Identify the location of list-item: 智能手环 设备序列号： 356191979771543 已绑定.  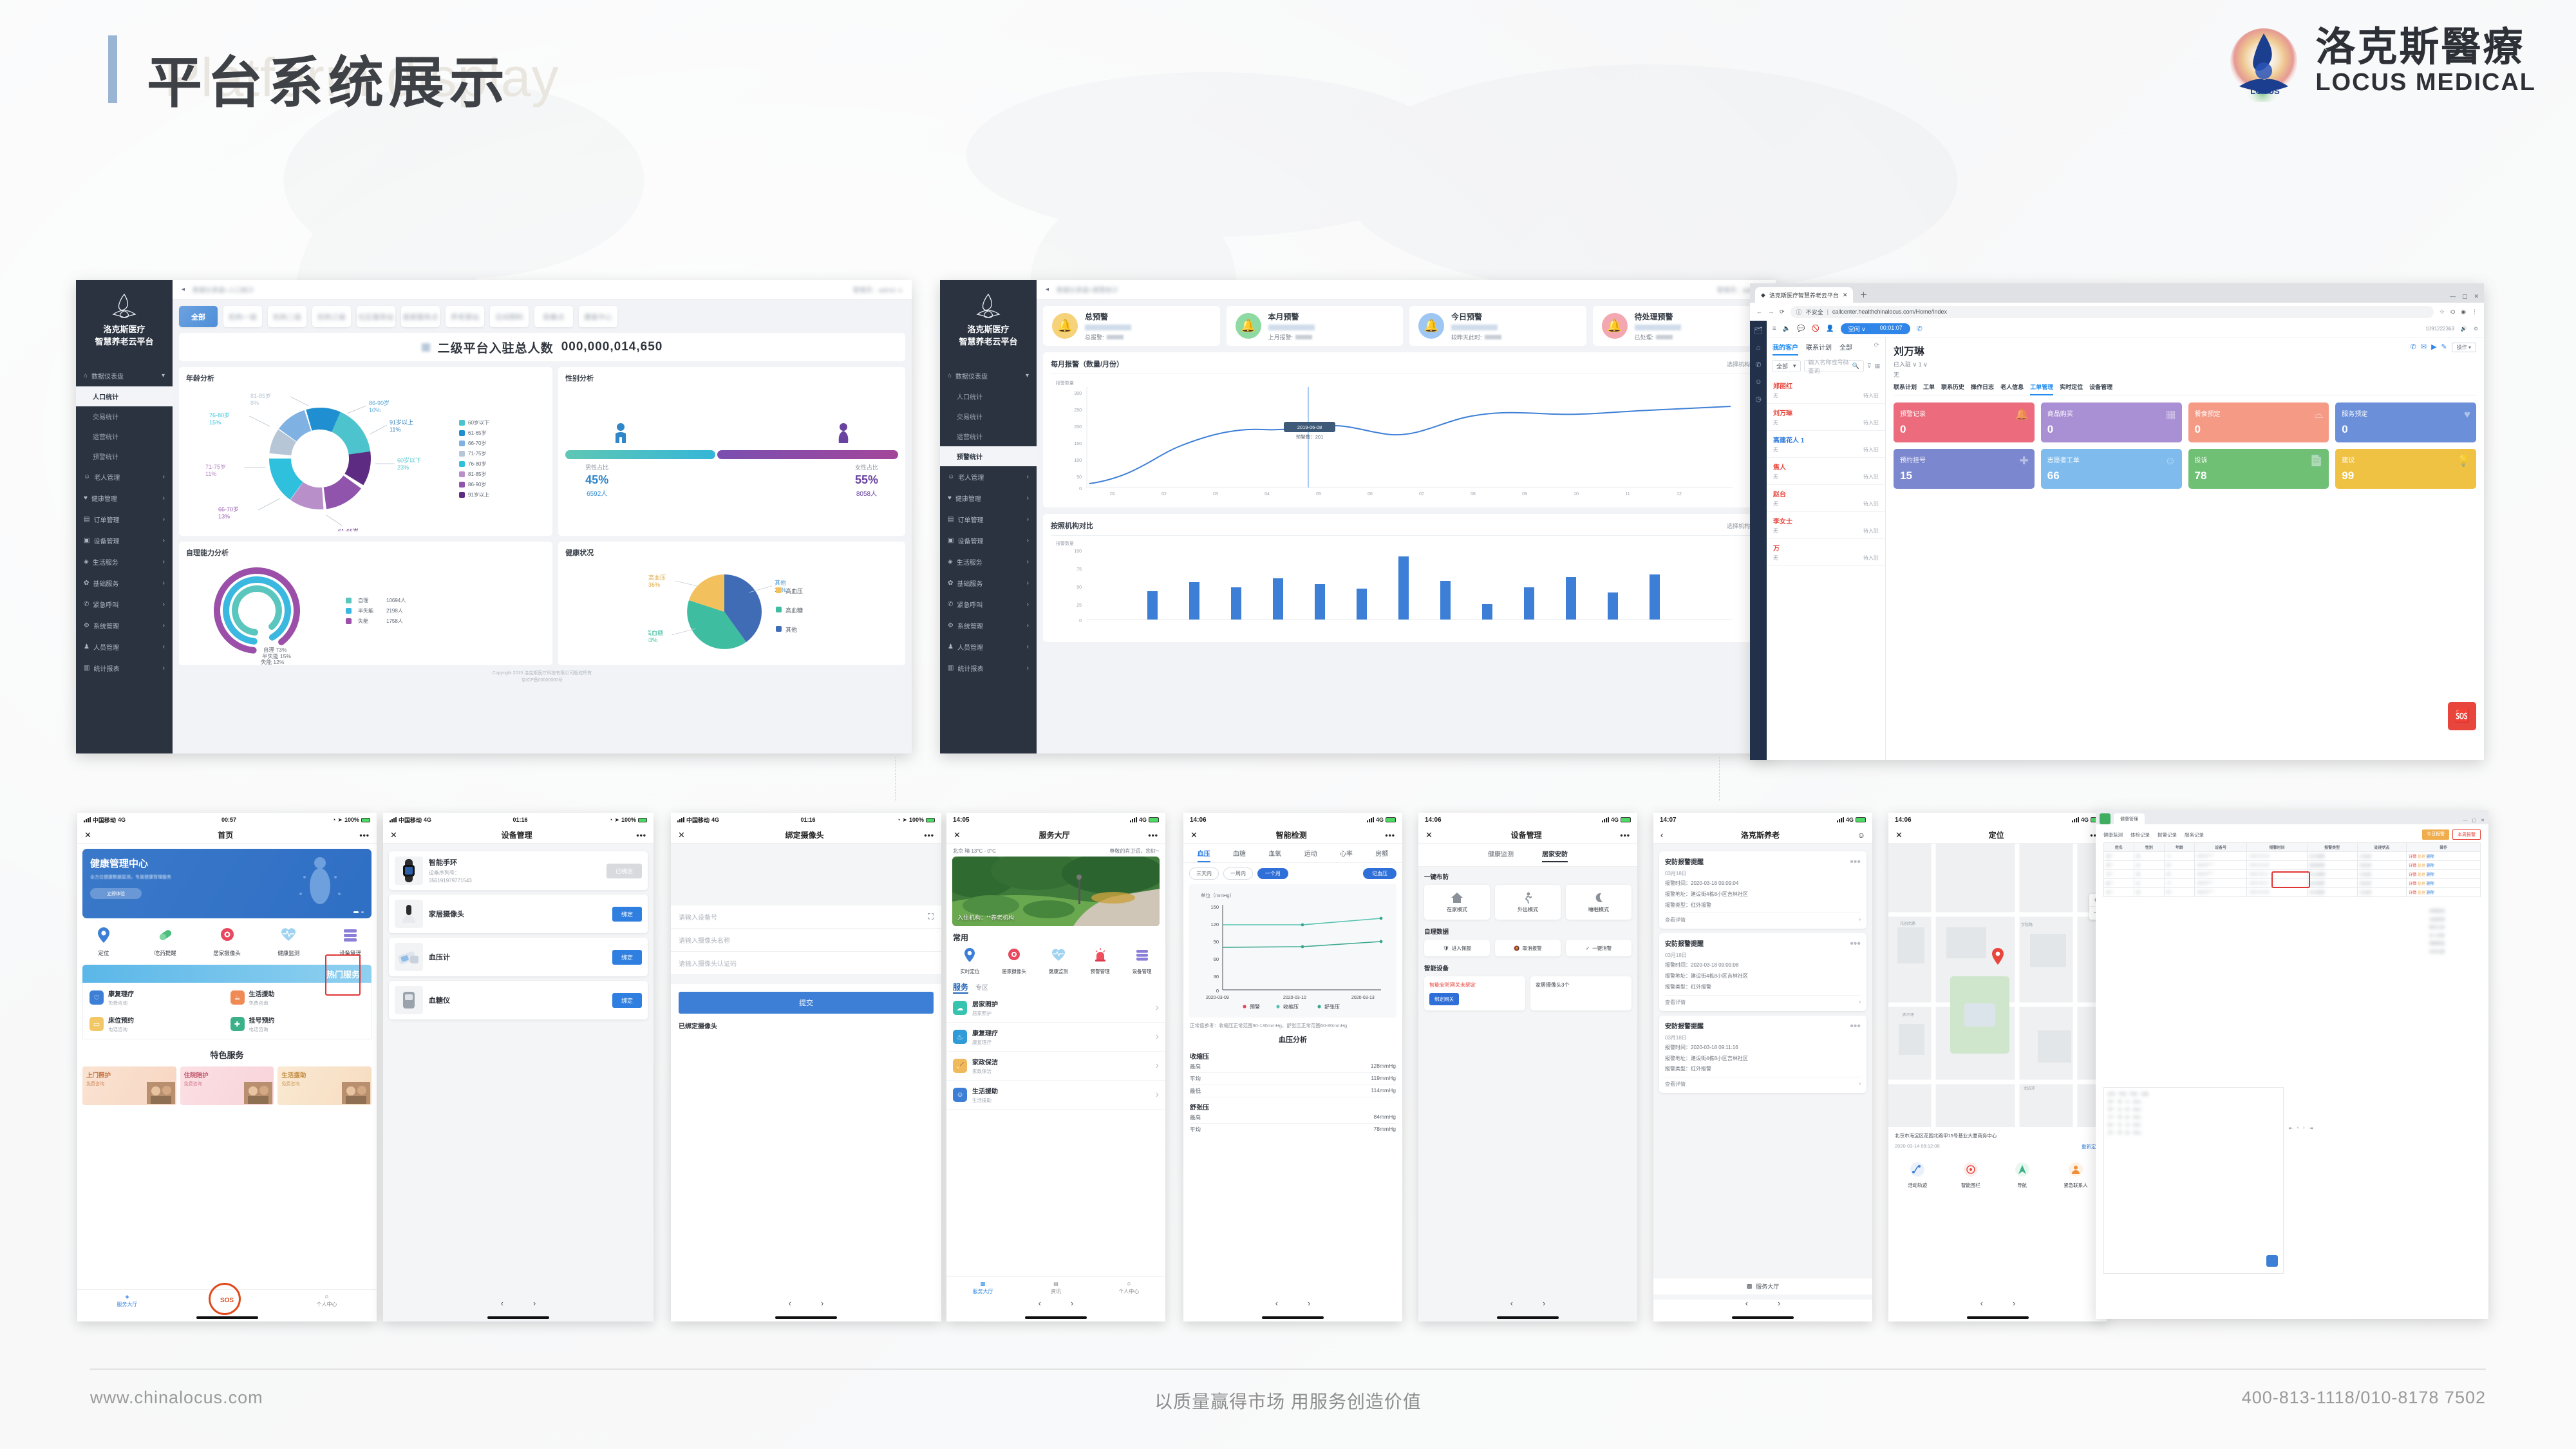
(518, 871).